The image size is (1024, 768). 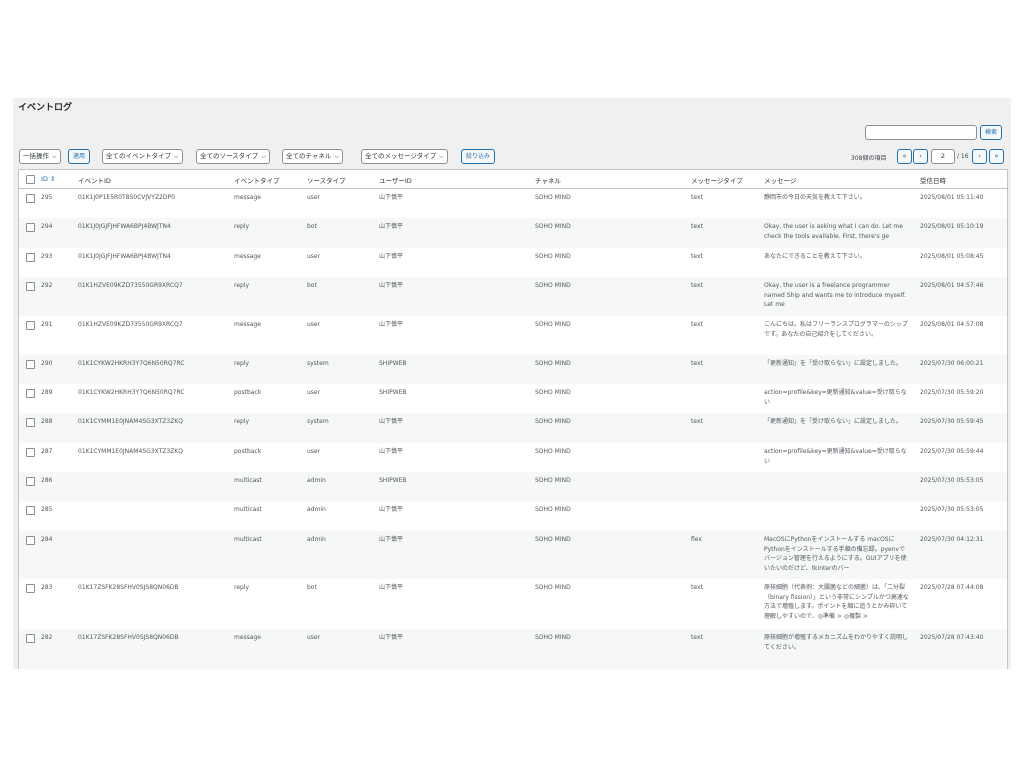 What do you see at coordinates (48, 179) in the screenshot?
I see `column-header-id: ID ⇕` at bounding box center [48, 179].